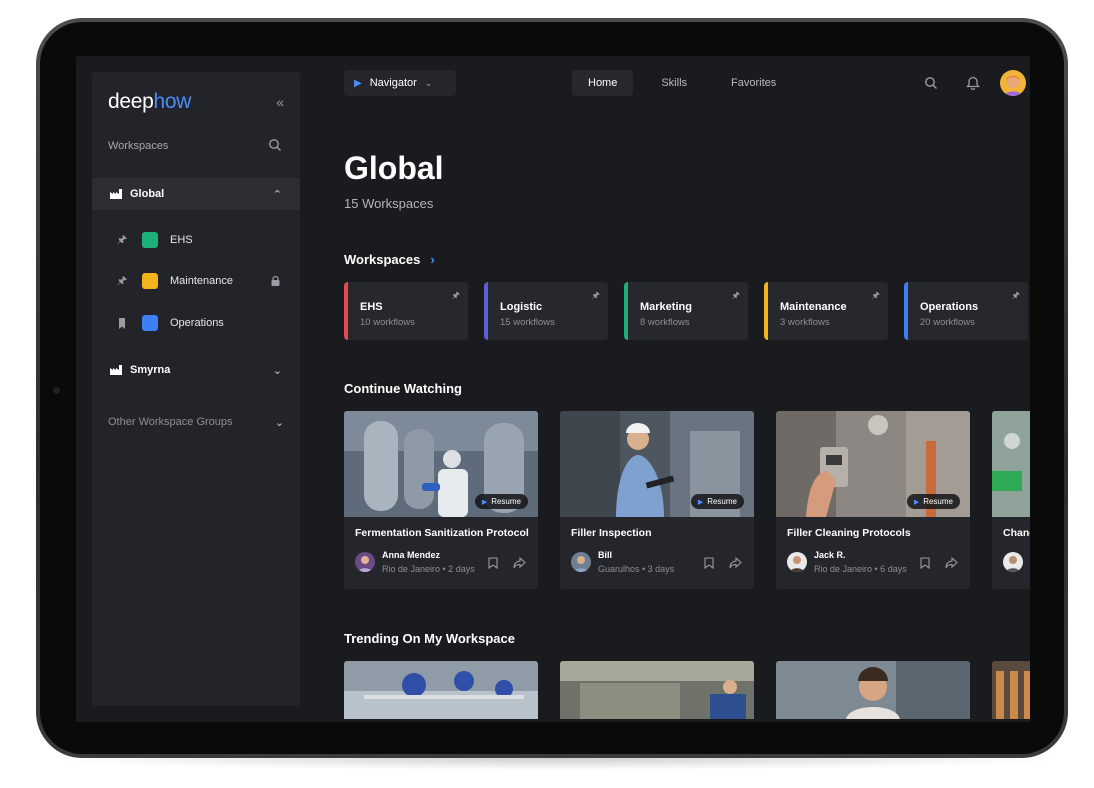  Describe the element at coordinates (432, 259) in the screenshot. I see `chevron-right-icon: ›` at that location.